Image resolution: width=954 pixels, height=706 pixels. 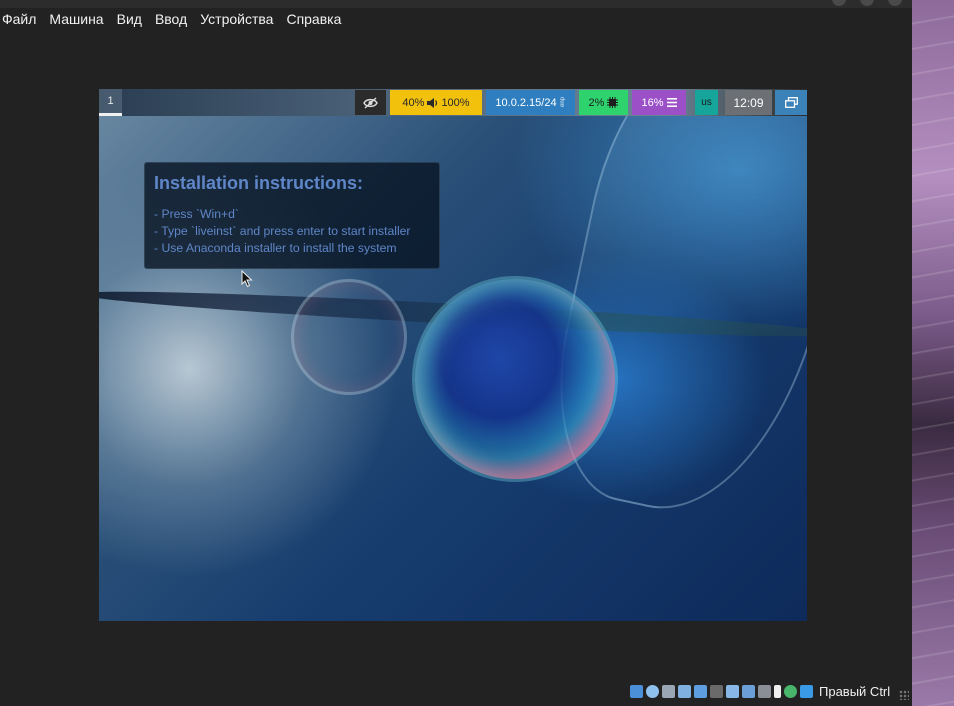 I want to click on menu-devices: Устройства, so click(x=236, y=19).